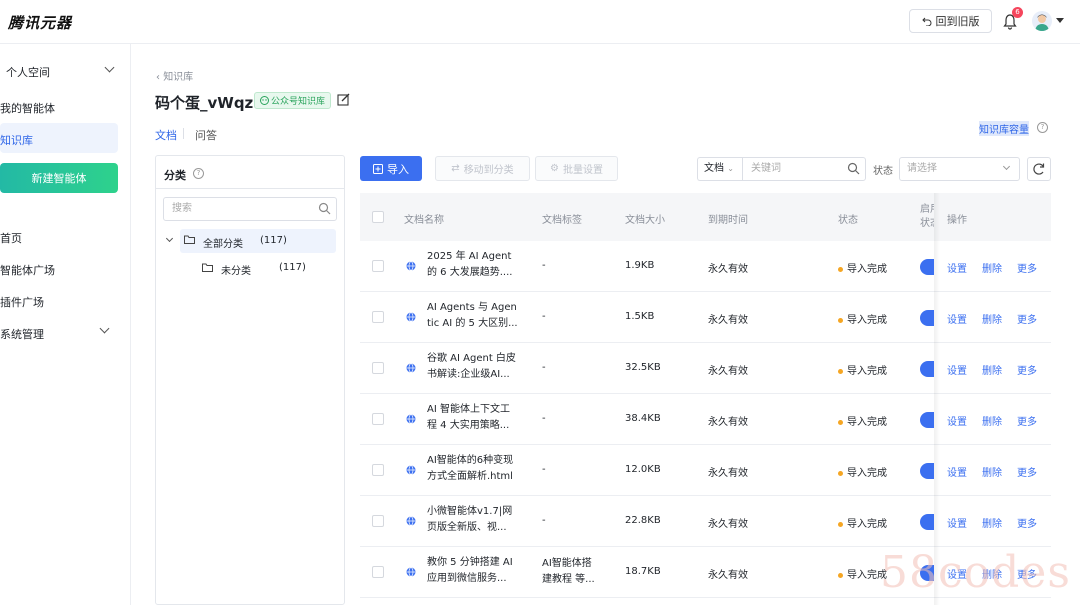 The image size is (1080, 605). I want to click on import-button: 导入, so click(391, 168).